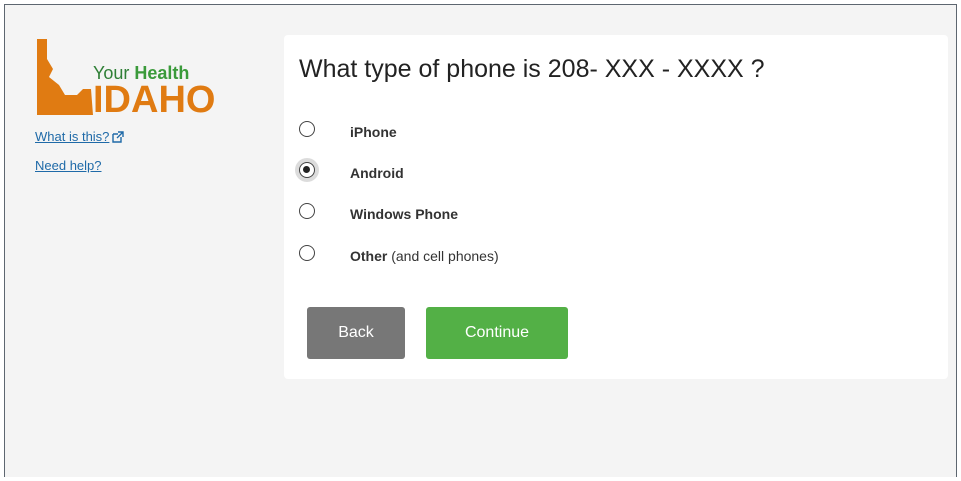  I want to click on question-heading: What type of phone is 208- XXX - XXXX ?, so click(532, 69).